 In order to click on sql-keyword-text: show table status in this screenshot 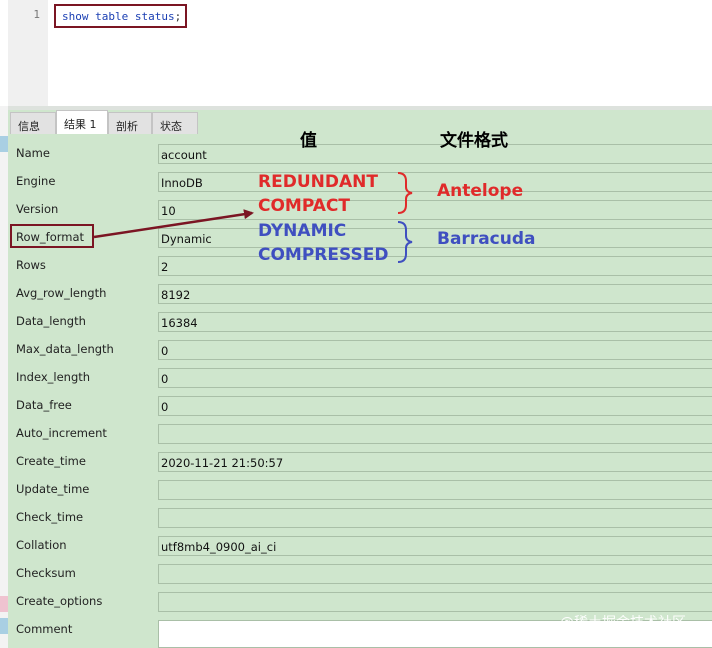, I will do `click(118, 16)`.